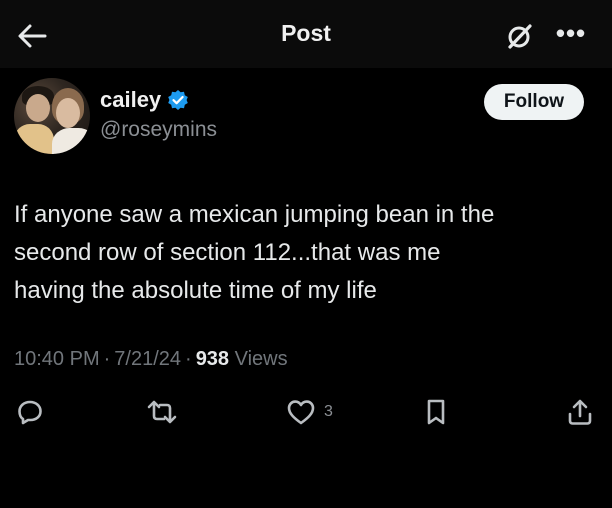 This screenshot has width=612, height=508. I want to click on bookmark-icon, so click(436, 412).